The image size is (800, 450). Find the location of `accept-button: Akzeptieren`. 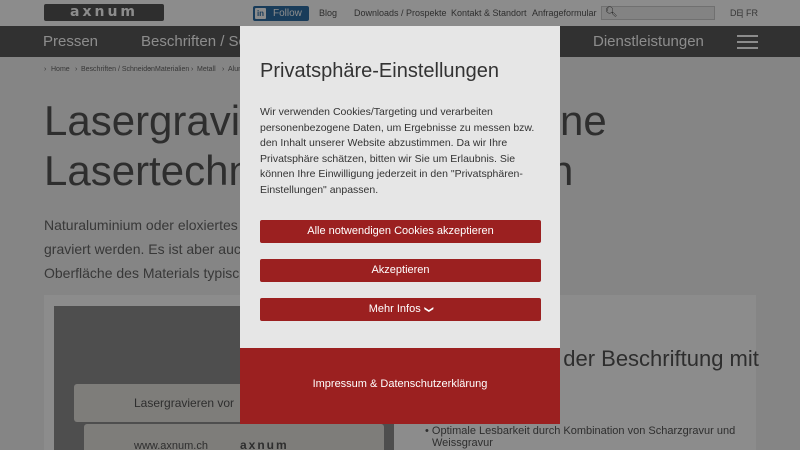

accept-button: Akzeptieren is located at coordinates (400, 270).